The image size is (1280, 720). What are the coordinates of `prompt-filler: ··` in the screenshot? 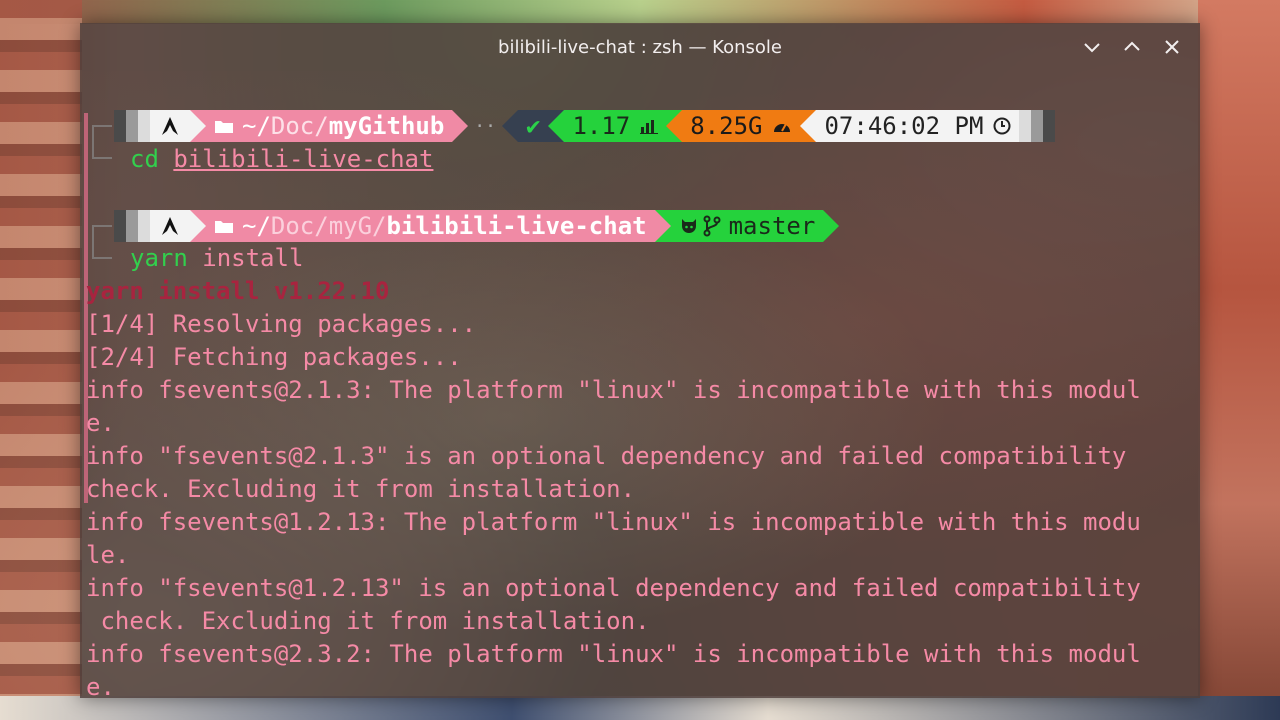 It's located at (485, 126).